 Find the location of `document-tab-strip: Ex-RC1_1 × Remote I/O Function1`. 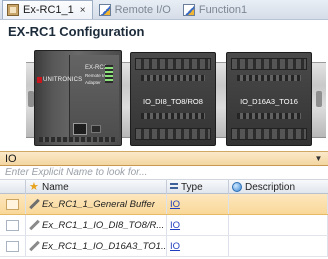

document-tab-strip: Ex-RC1_1 × Remote I/O Function1 is located at coordinates (164, 10).